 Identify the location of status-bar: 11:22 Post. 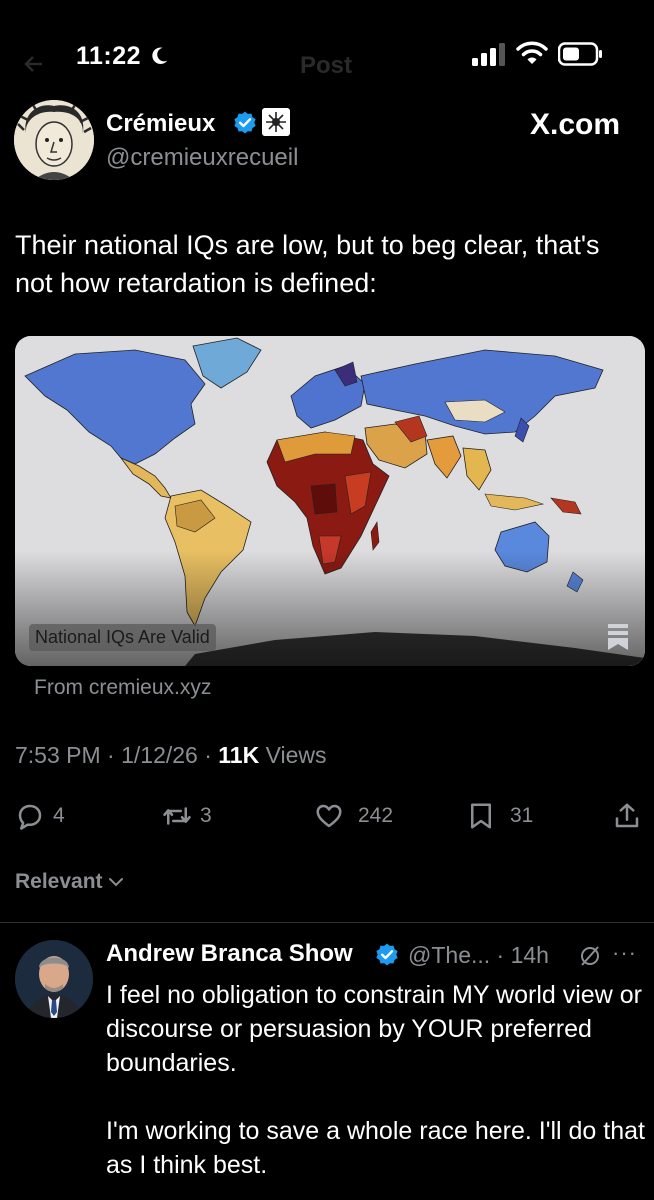
(327, 46).